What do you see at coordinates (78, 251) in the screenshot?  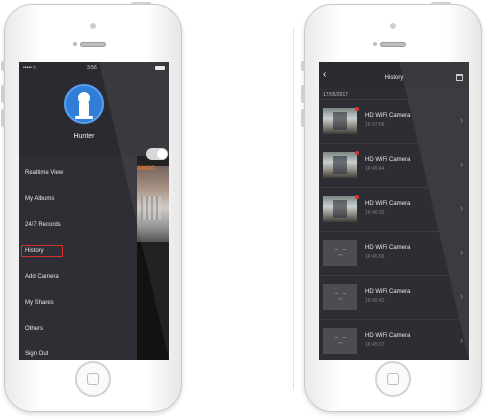 I see `menu-item-history: History` at bounding box center [78, 251].